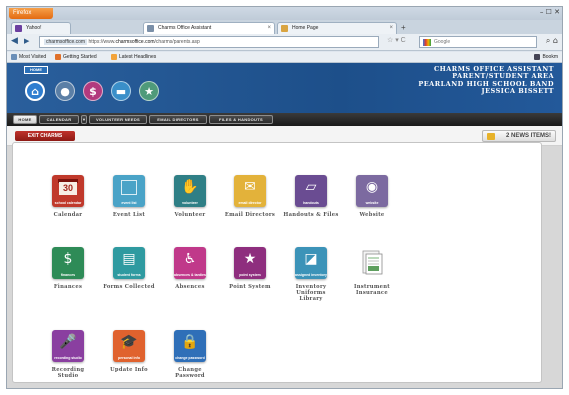 Image resolution: width=569 pixels, height=395 pixels. What do you see at coordinates (66, 42) in the screenshot?
I see `site-identity: charmsoffice.com` at bounding box center [66, 42].